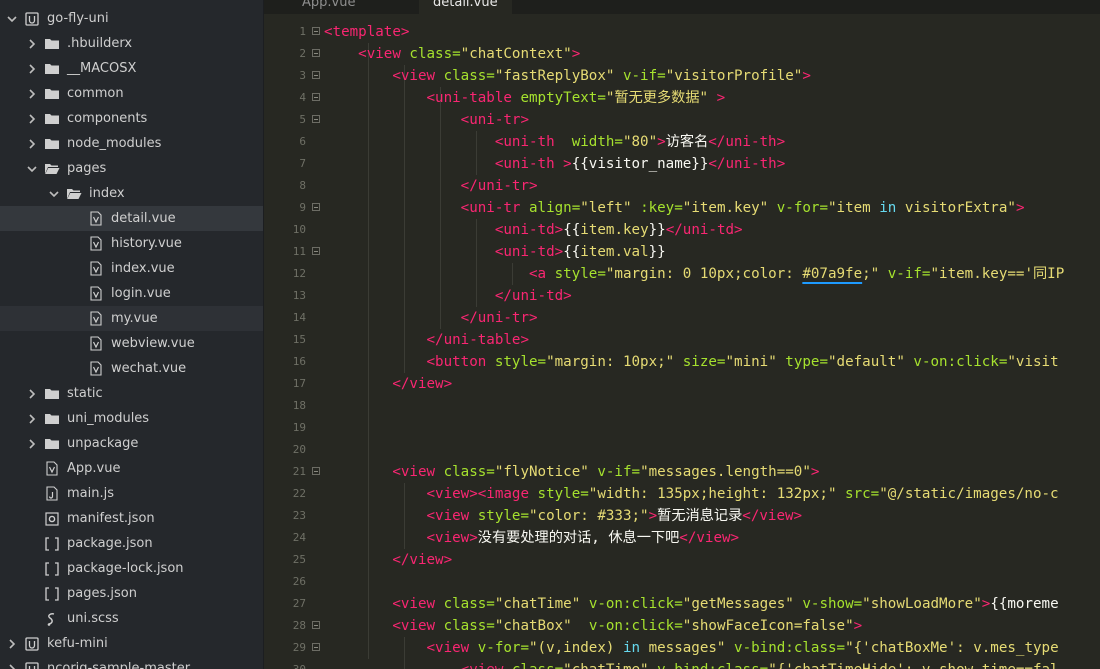 This screenshot has height=669, width=1100. What do you see at coordinates (146, 243) in the screenshot?
I see `explorer-item-label: history.vue` at bounding box center [146, 243].